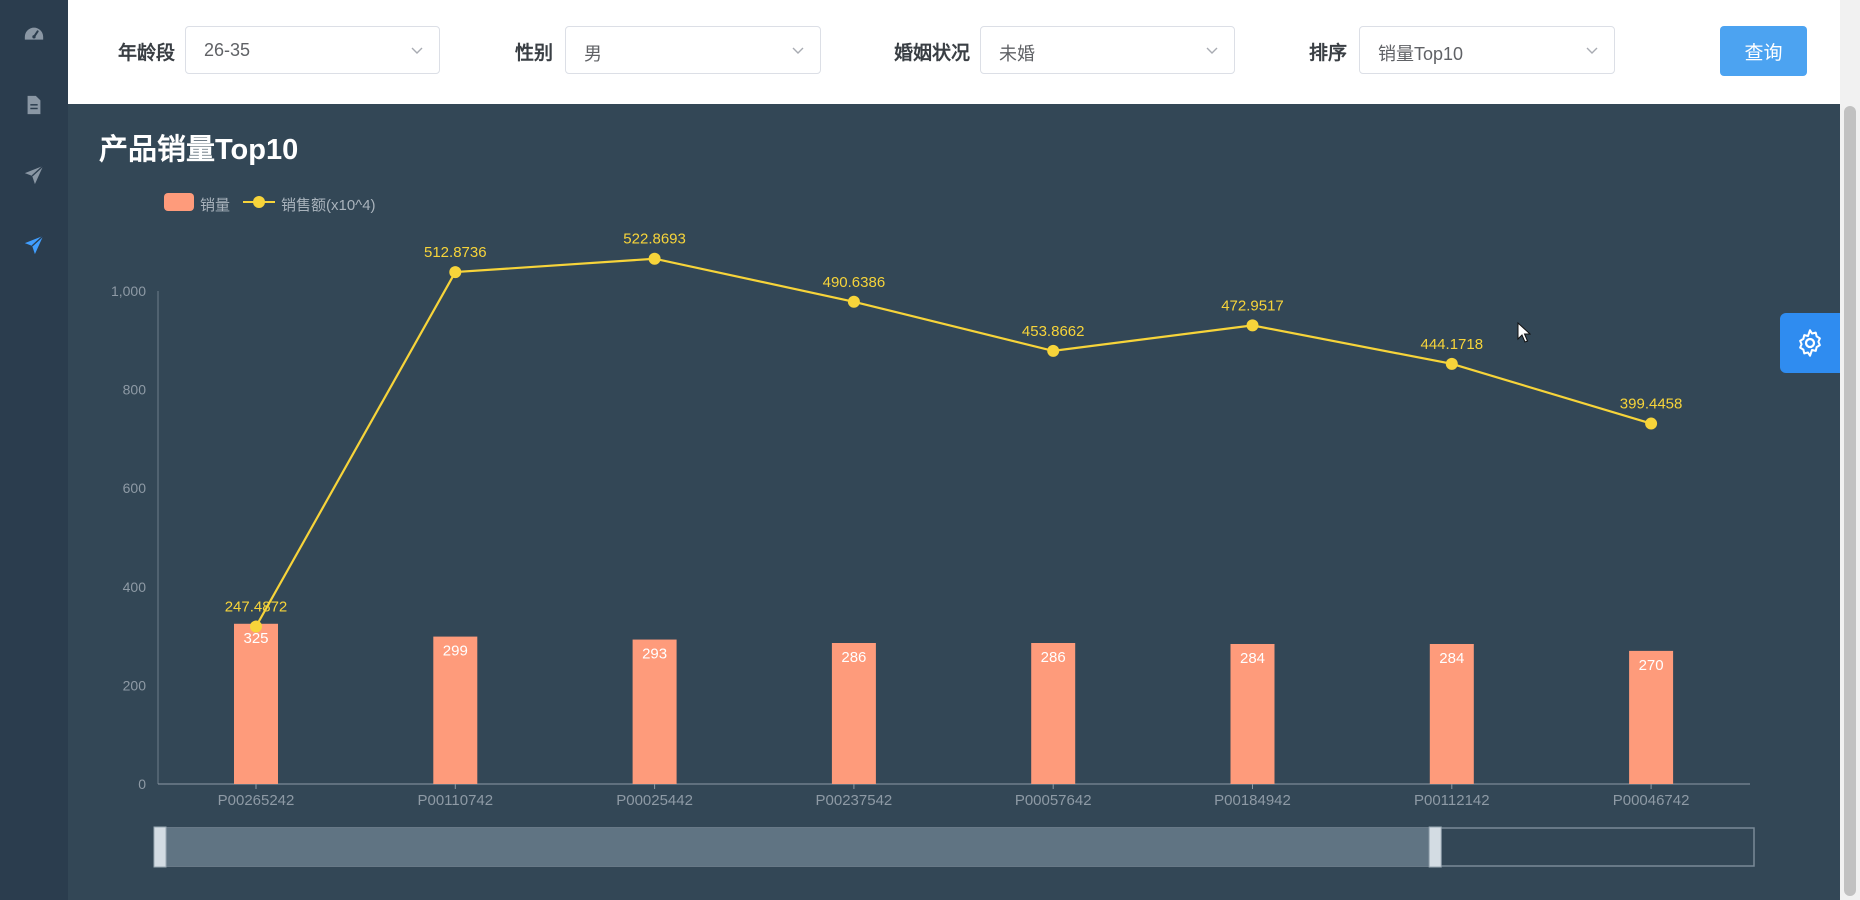  What do you see at coordinates (455, 651) in the screenshot?
I see `bar-data-label: 299` at bounding box center [455, 651].